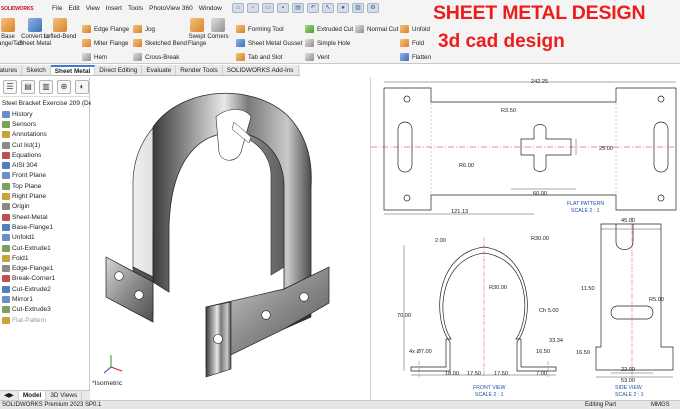 The width and height of the screenshot is (680, 409). Describe the element at coordinates (260, 29) in the screenshot. I see `forming-tool-button: Forming Tool` at that location.